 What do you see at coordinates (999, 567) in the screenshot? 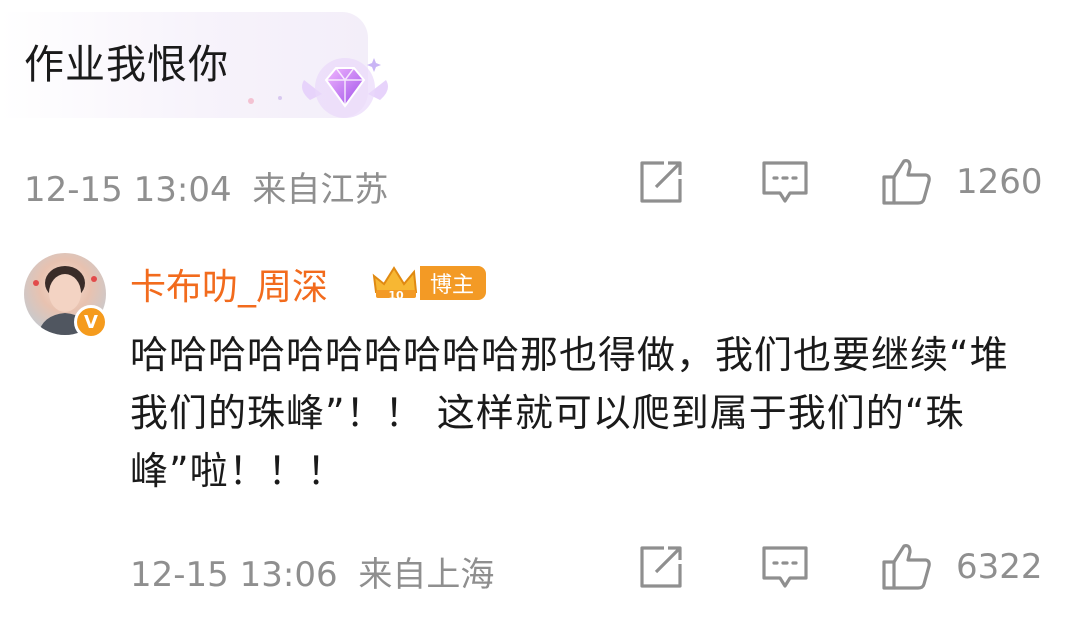
I see `like-count: 6322` at bounding box center [999, 567].